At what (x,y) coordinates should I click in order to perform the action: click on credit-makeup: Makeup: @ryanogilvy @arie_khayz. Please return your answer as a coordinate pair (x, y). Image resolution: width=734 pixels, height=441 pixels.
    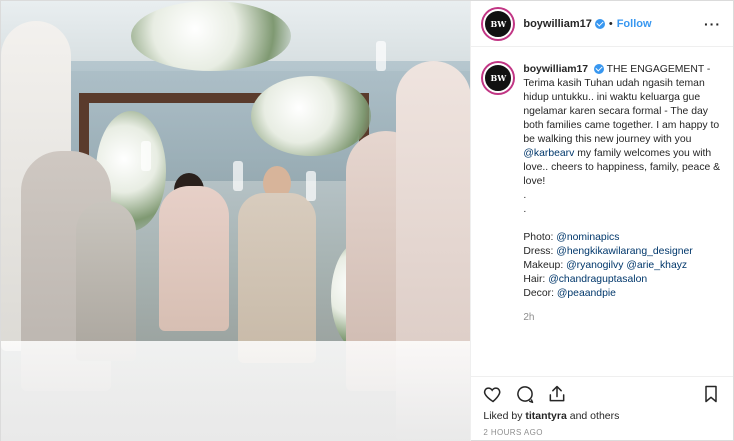
    Looking at the image, I should click on (605, 265).